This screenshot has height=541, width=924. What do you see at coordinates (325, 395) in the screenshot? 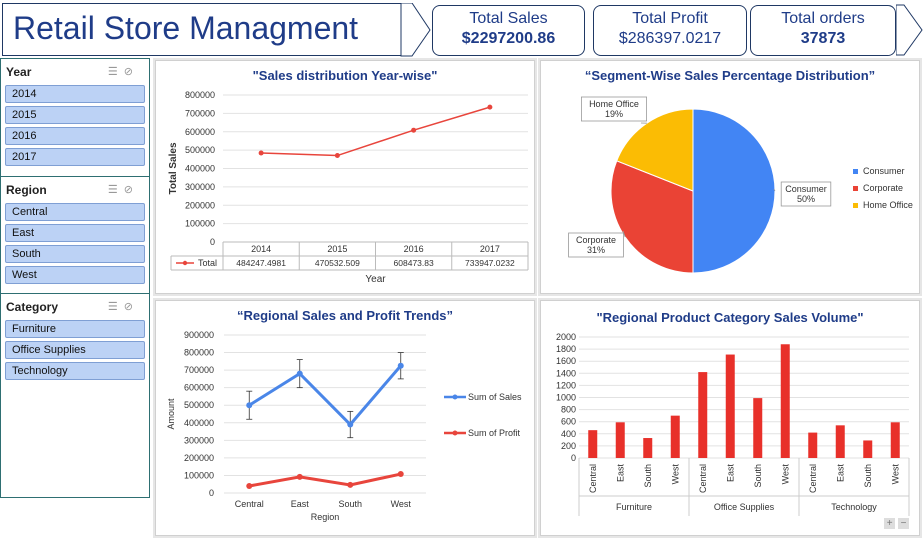
I see `series-line-sum-of-sales` at bounding box center [325, 395].